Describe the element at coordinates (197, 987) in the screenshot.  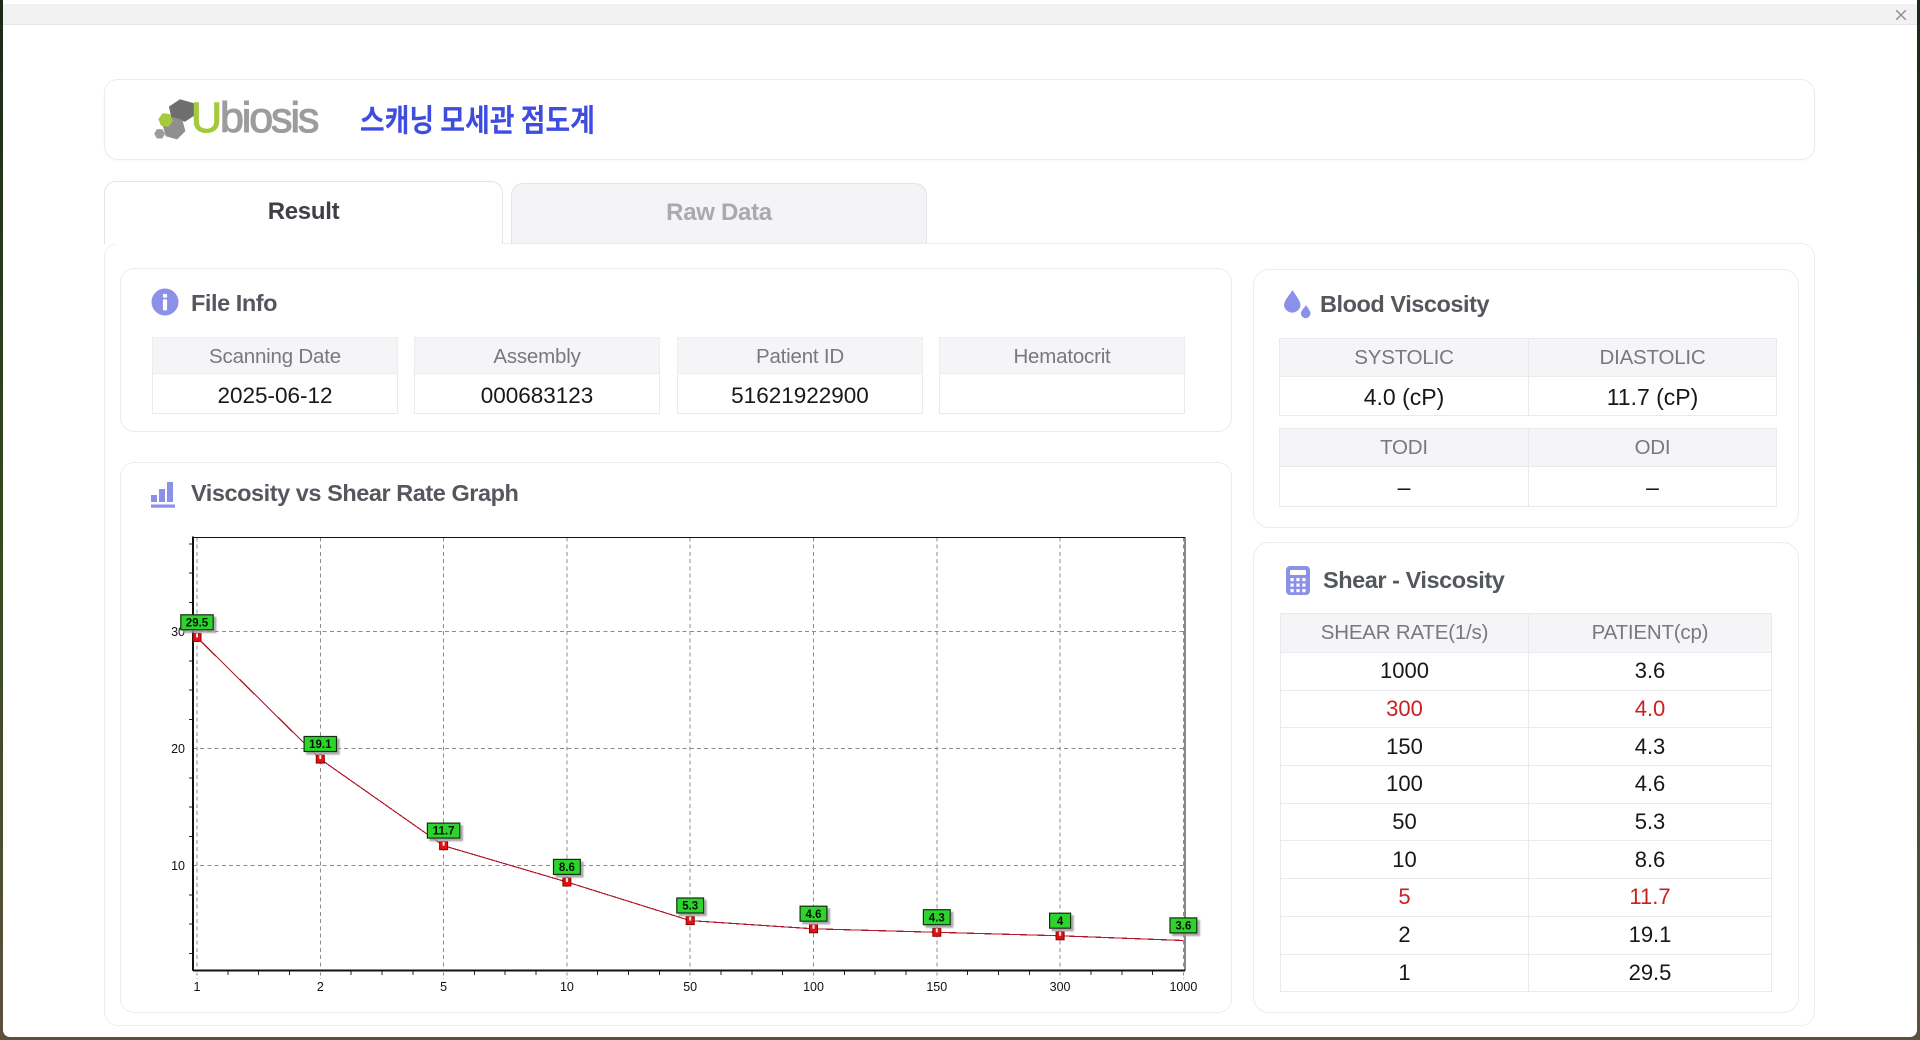
I see `svg-text: 1` at that location.